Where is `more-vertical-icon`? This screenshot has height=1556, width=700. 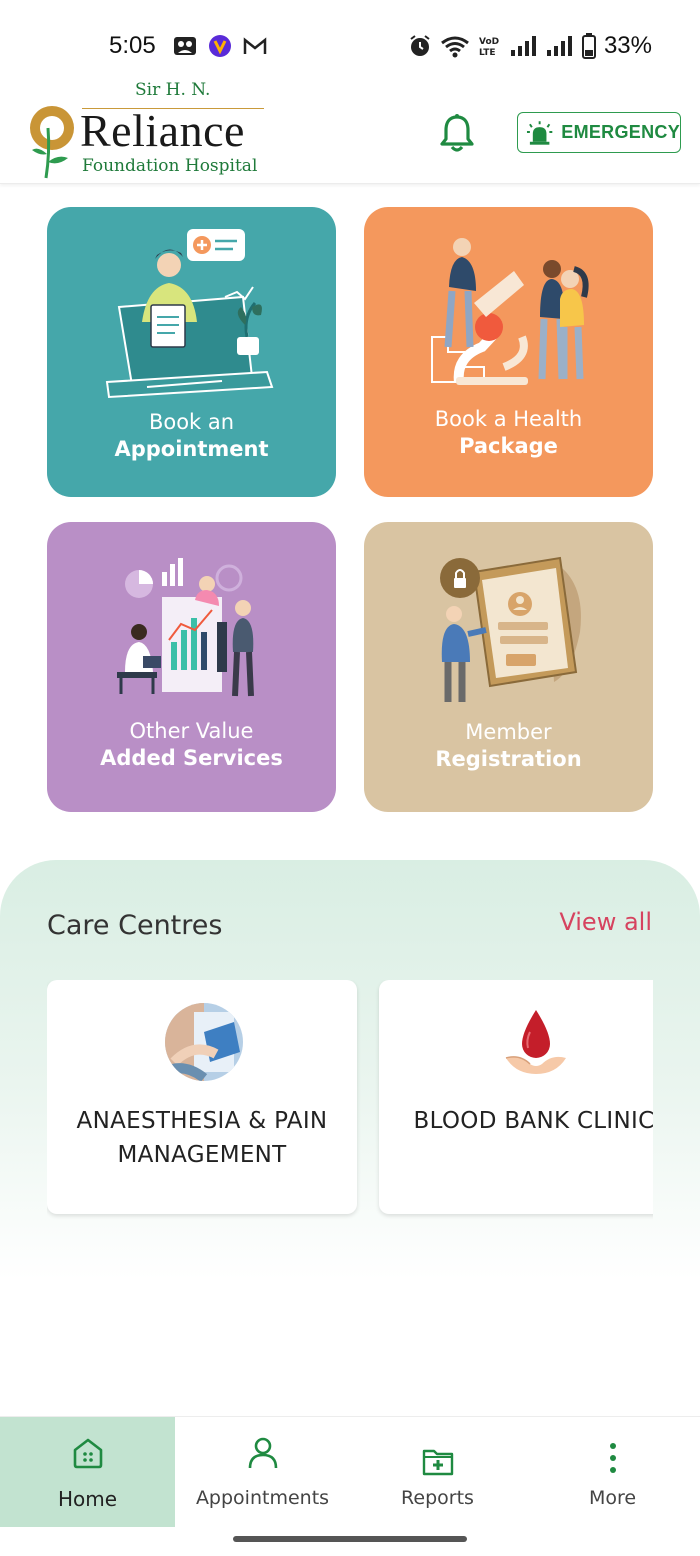 more-vertical-icon is located at coordinates (613, 1458).